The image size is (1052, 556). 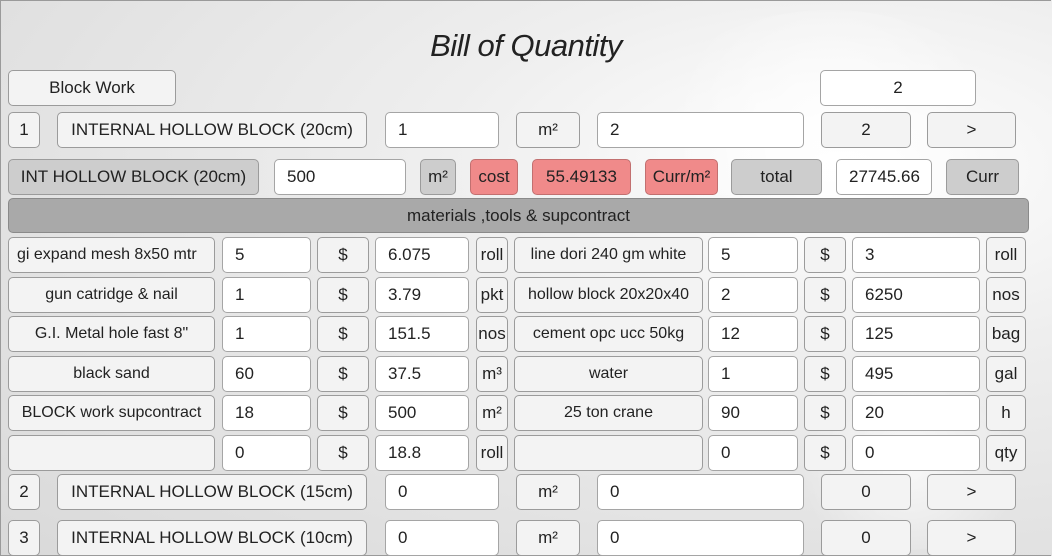 What do you see at coordinates (776, 177) in the screenshot?
I see `total-button: total` at bounding box center [776, 177].